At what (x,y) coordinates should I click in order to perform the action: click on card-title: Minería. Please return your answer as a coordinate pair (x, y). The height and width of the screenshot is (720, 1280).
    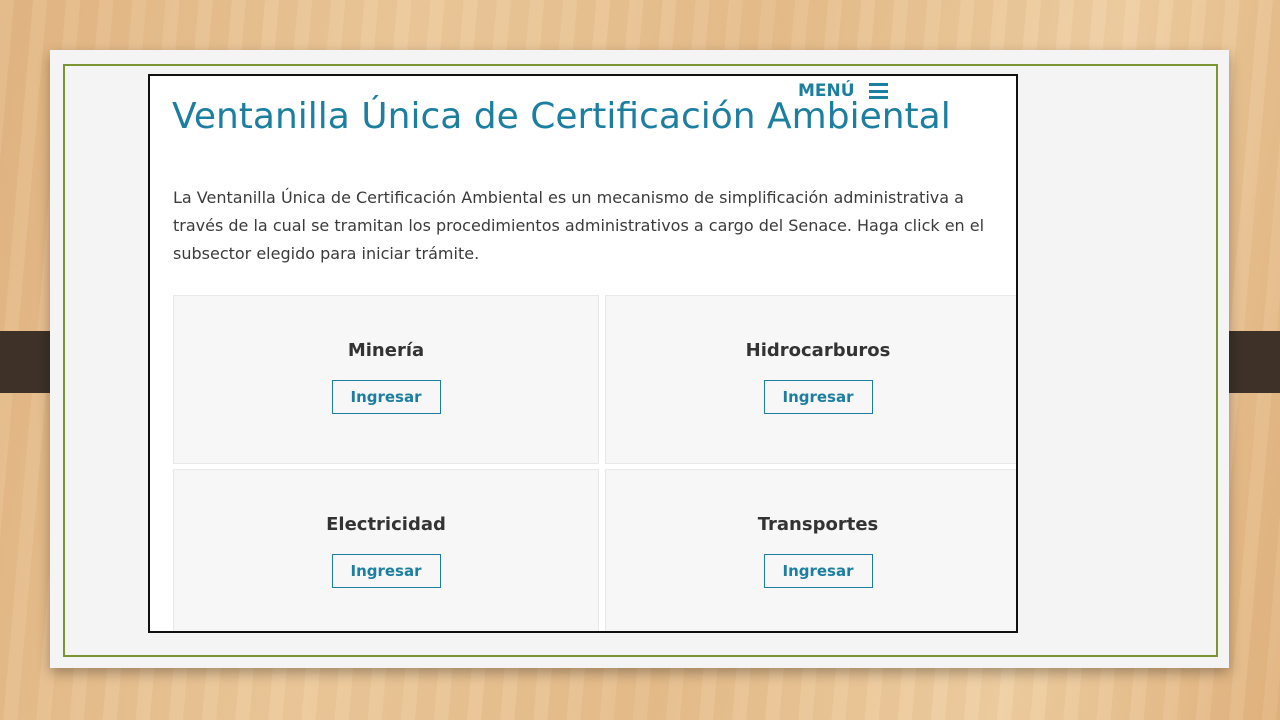
    Looking at the image, I should click on (386, 350).